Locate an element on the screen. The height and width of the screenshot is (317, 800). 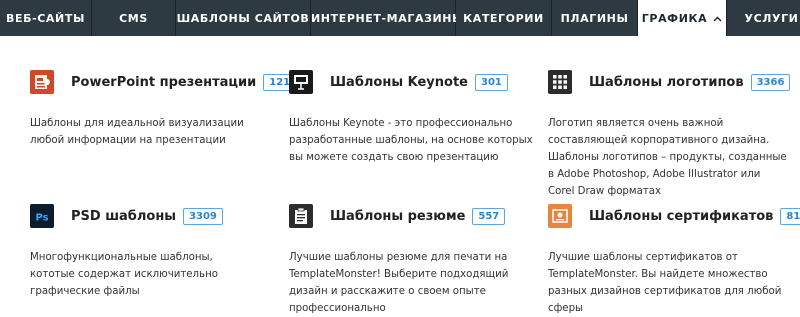
keynote-icon is located at coordinates (301, 82).